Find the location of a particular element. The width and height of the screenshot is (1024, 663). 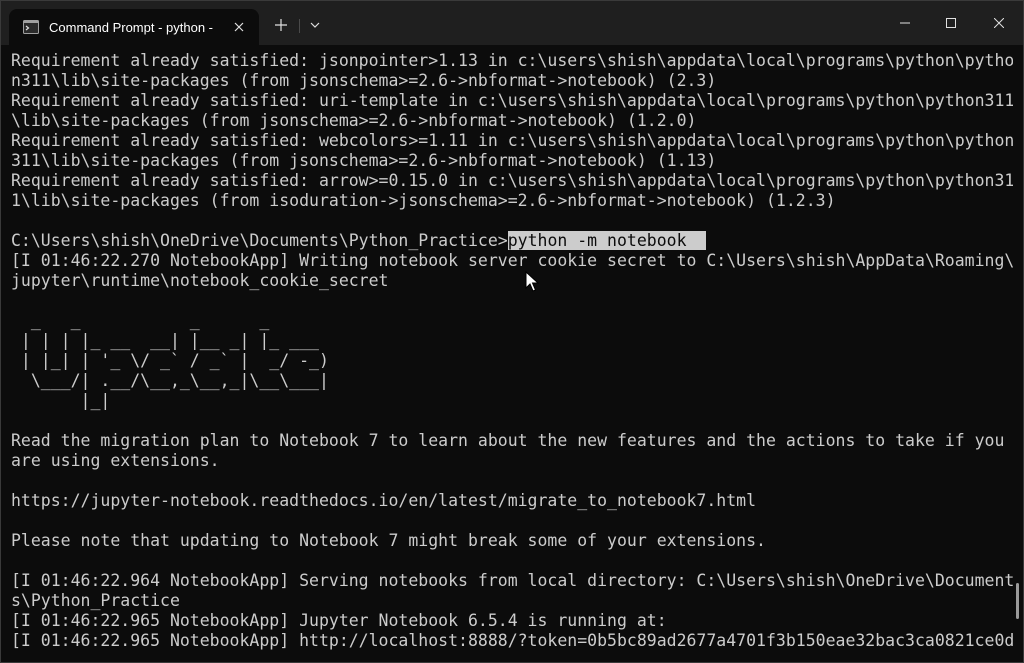

chevron-down-icon is located at coordinates (315, 25).